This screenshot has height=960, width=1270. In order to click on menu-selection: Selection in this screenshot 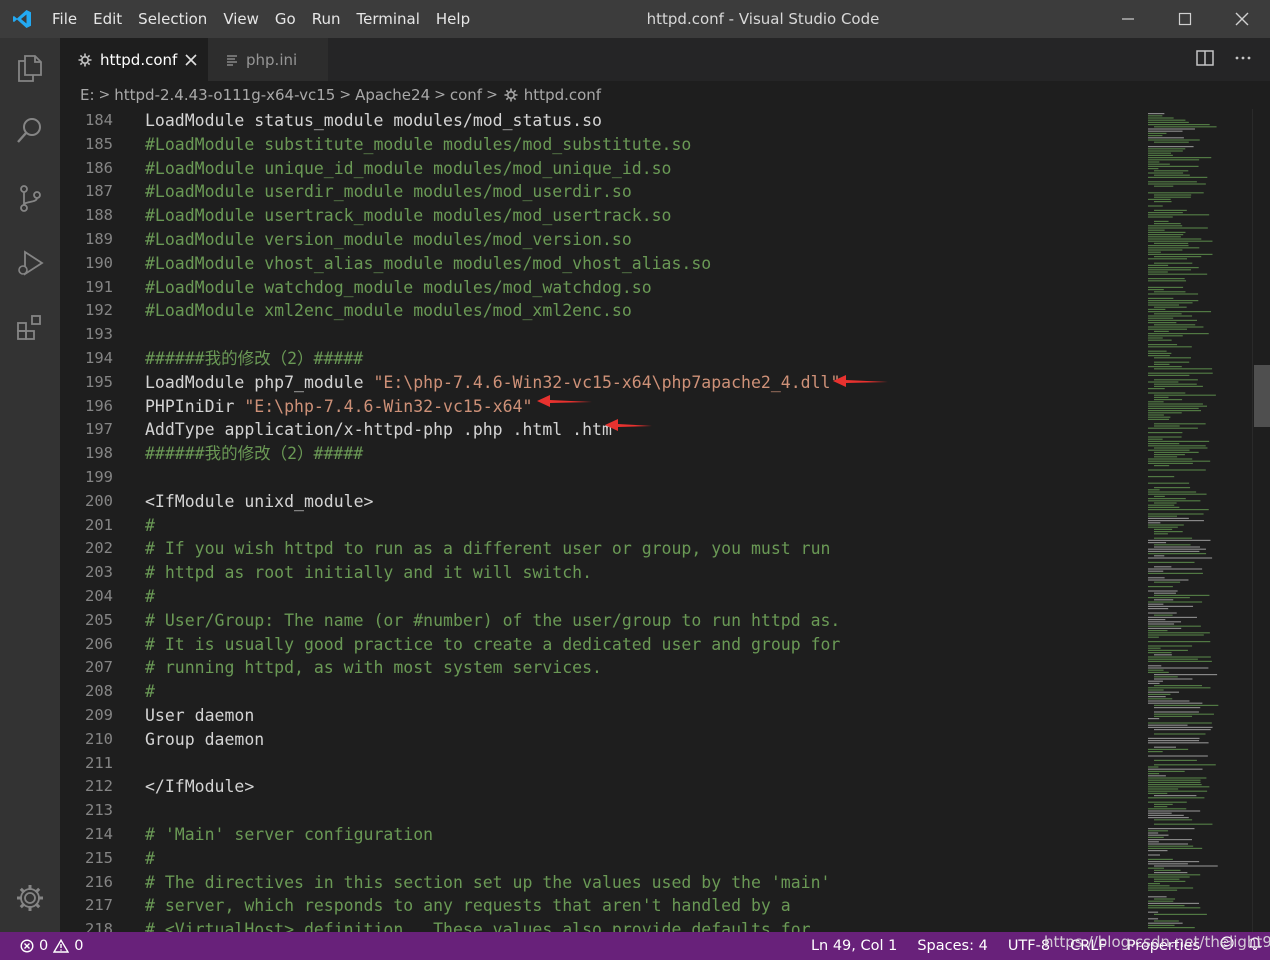, I will do `click(172, 19)`.